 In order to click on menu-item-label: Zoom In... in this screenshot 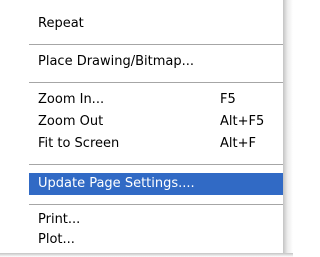, I will do `click(71, 99)`.